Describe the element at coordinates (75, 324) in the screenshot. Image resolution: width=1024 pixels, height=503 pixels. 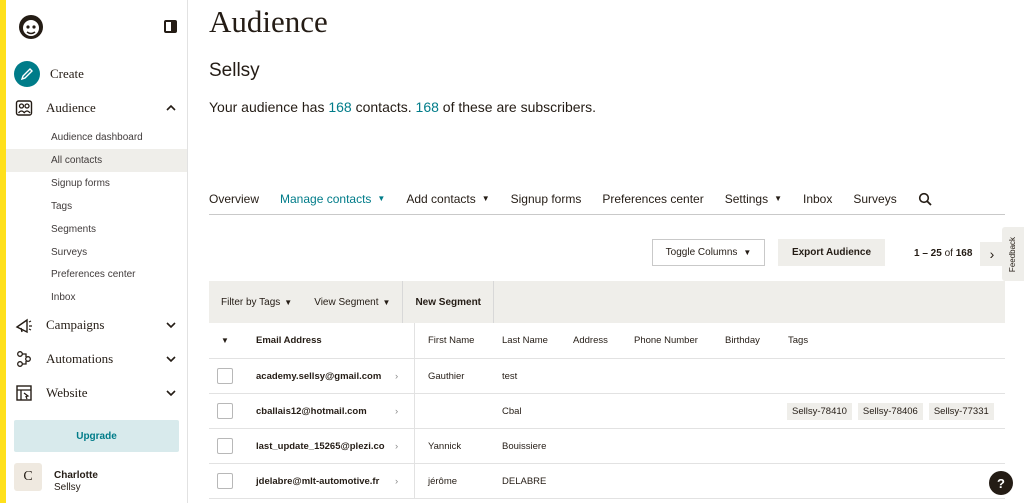
I see `nav-campaigns-label: Campaigns` at that location.